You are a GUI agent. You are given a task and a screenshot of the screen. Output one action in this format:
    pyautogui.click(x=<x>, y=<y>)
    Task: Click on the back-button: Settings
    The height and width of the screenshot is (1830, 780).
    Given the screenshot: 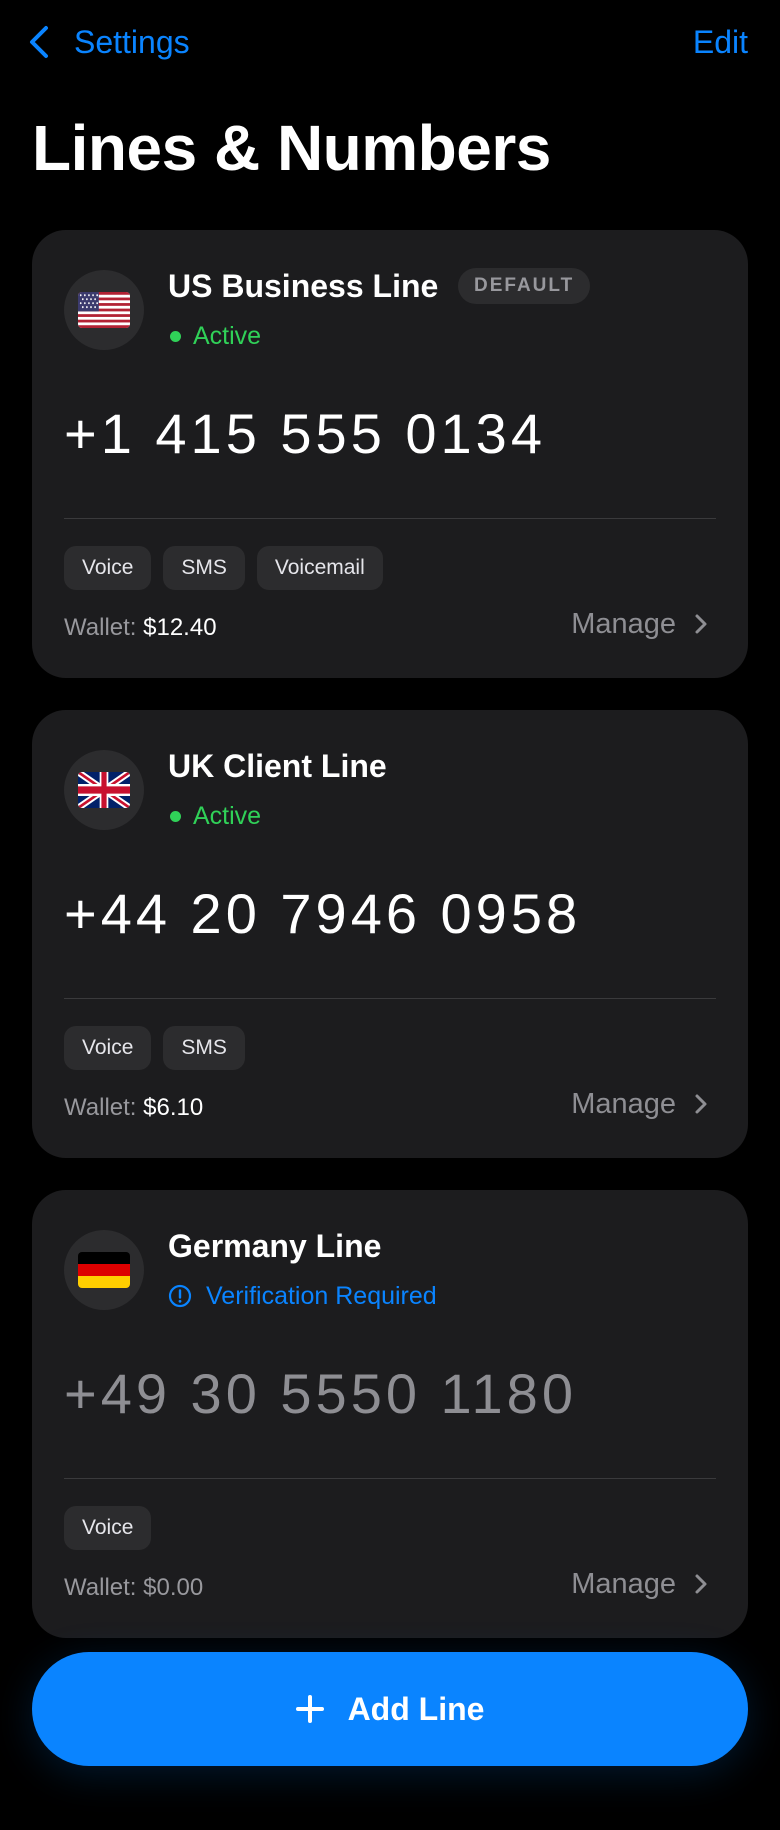 What is the action you would take?
    pyautogui.click(x=108, y=42)
    